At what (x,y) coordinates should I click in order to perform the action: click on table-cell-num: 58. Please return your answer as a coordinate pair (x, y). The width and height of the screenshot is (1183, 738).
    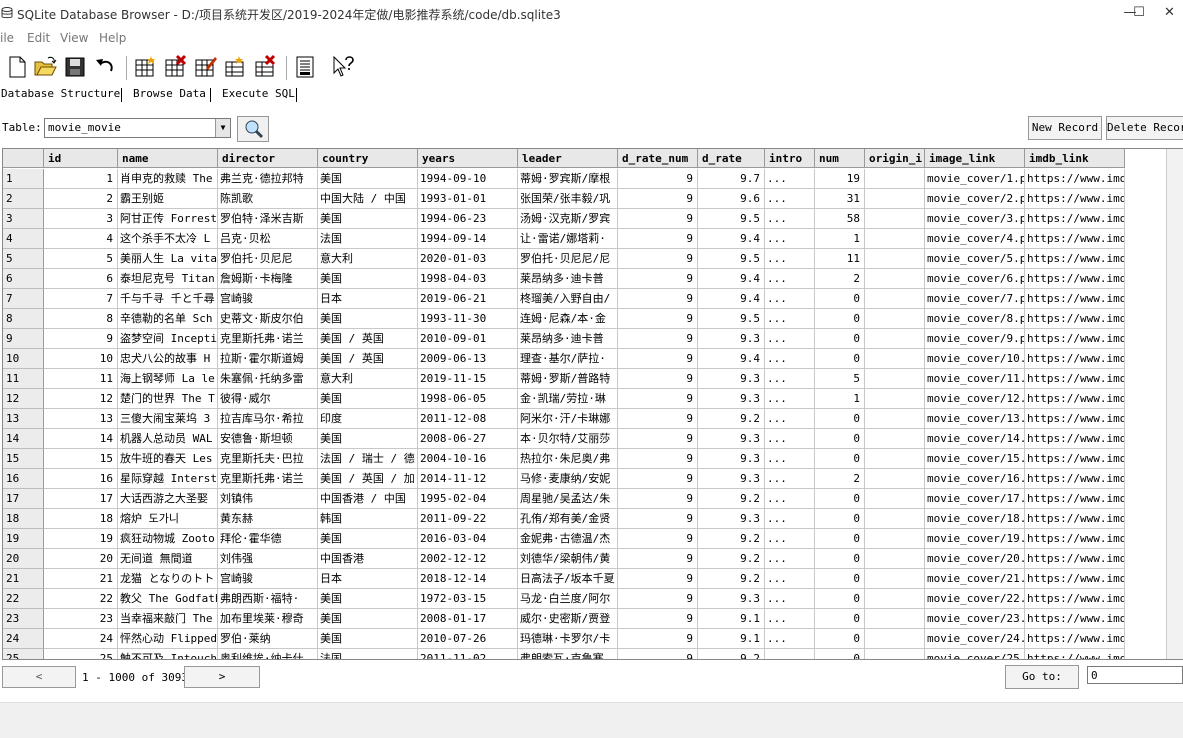
    Looking at the image, I should click on (840, 219).